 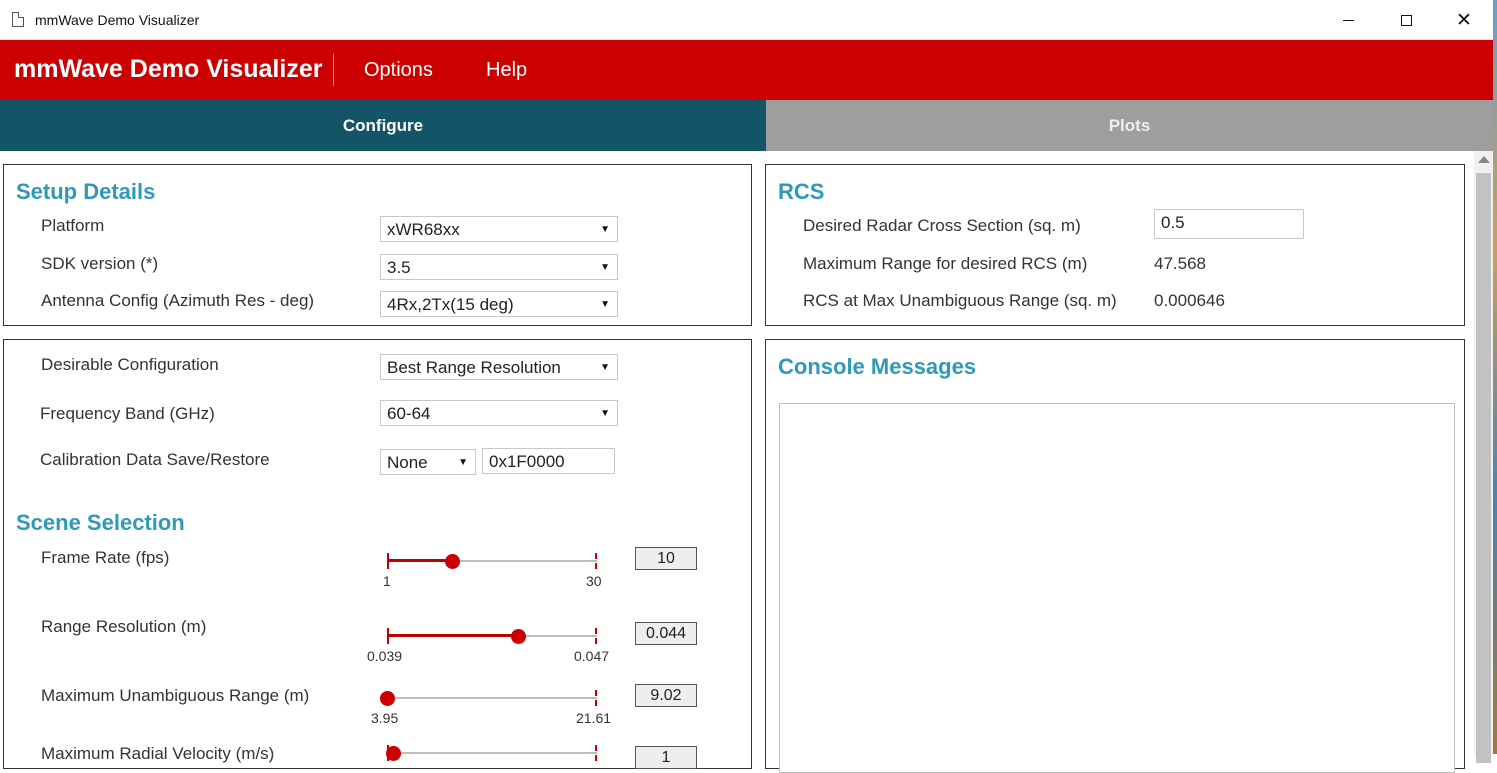 I want to click on main-tabs: Configure Plots, so click(x=746, y=125).